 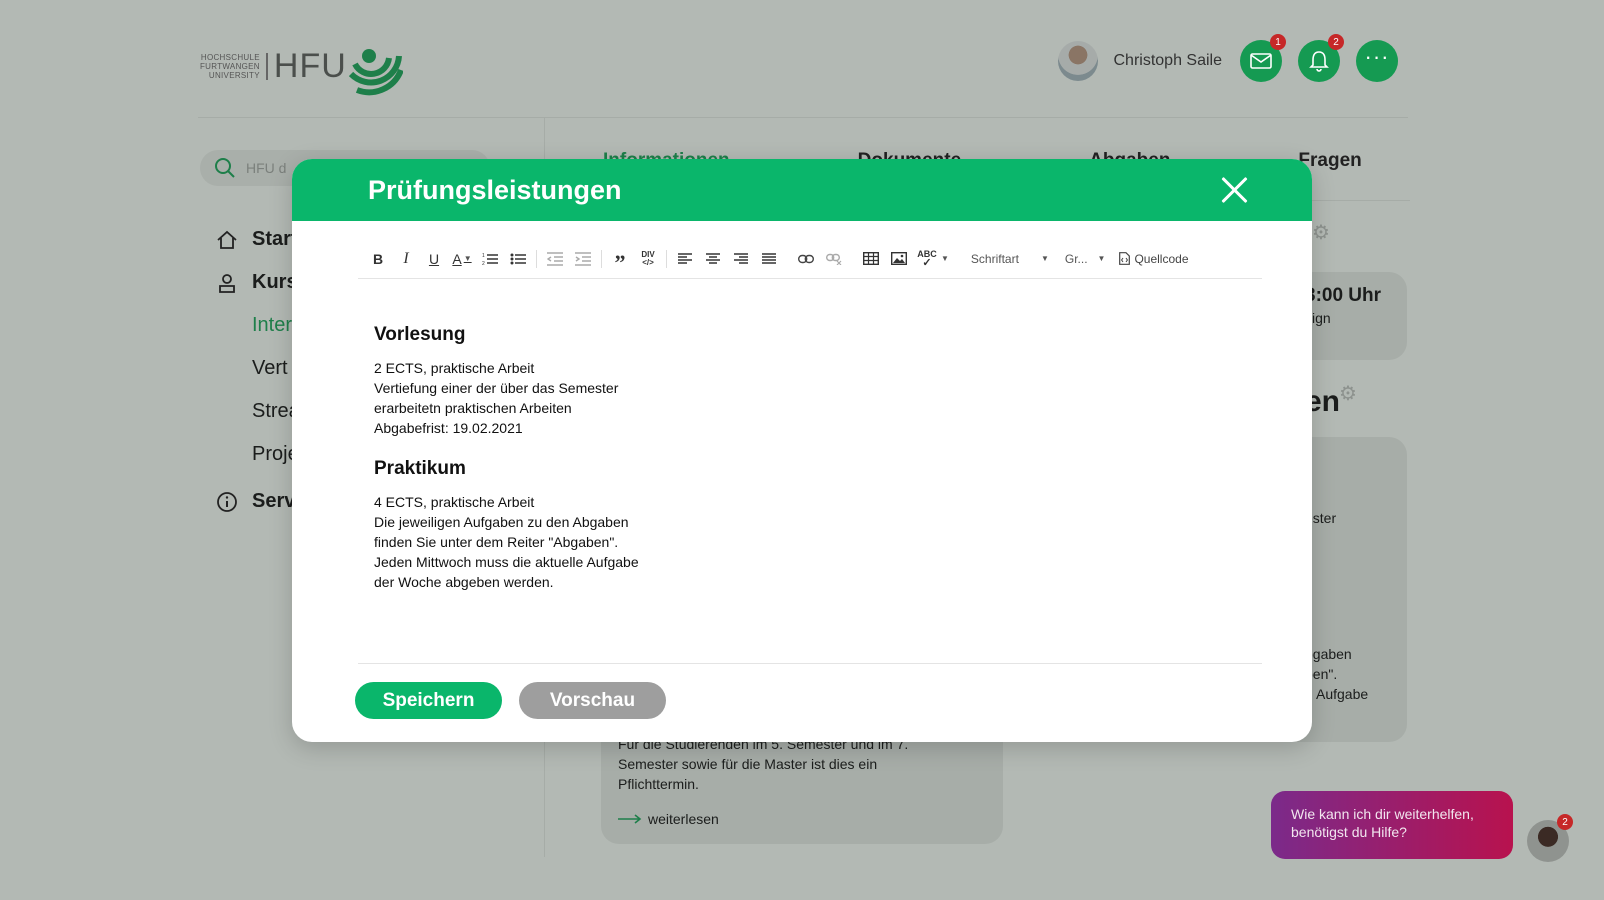 What do you see at coordinates (227, 240) in the screenshot?
I see `home-icon` at bounding box center [227, 240].